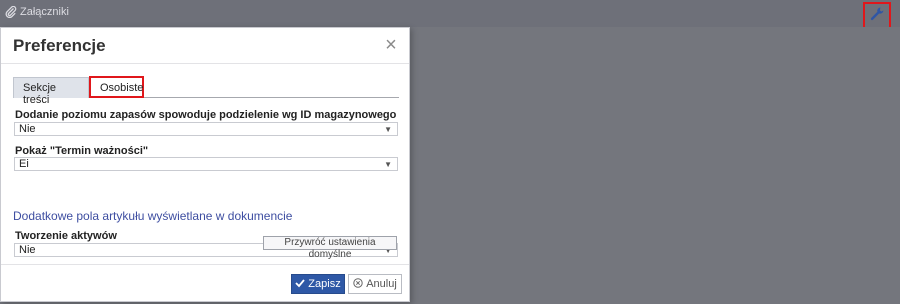 This screenshot has width=900, height=304. Describe the element at coordinates (206, 91) in the screenshot. I see `tab-bar: Sekcje treści Osobiste` at that location.